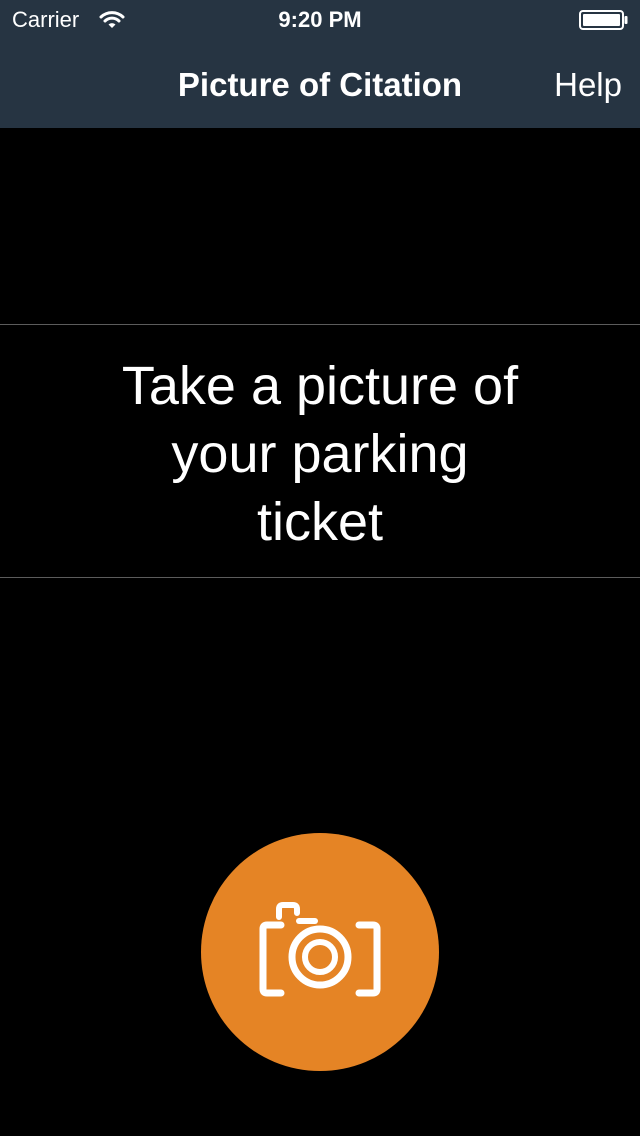  I want to click on status-time: 9:20 PM, so click(320, 19).